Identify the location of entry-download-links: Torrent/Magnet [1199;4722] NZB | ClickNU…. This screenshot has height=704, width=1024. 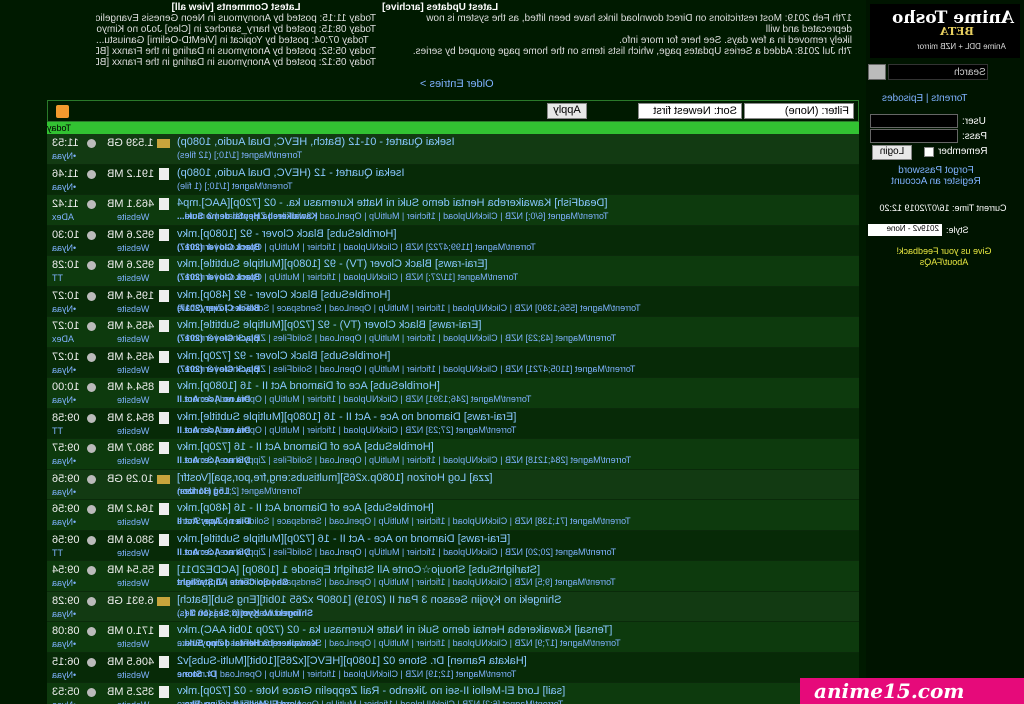
(516, 247).